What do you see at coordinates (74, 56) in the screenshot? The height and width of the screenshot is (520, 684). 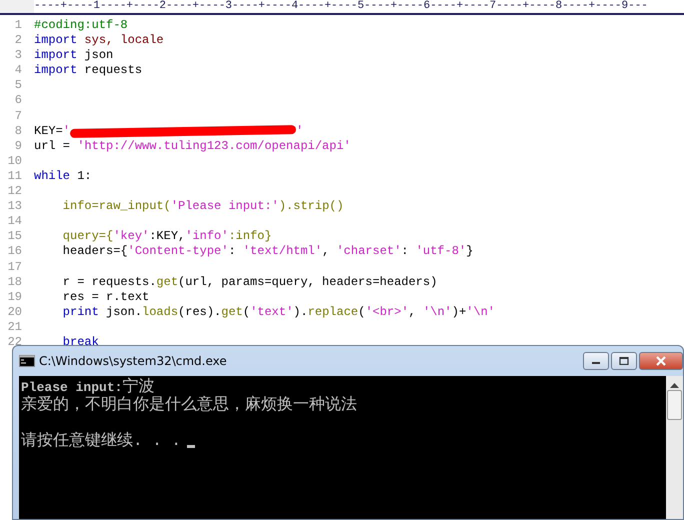 I see `code-line: import json` at bounding box center [74, 56].